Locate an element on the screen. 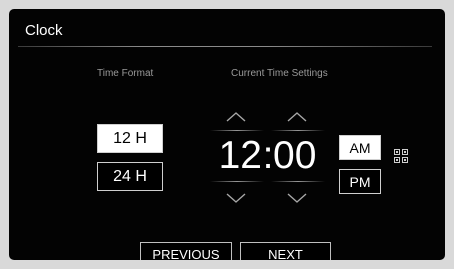 The height and width of the screenshot is (269, 454). minute-bottom-divider is located at coordinates (298, 181).